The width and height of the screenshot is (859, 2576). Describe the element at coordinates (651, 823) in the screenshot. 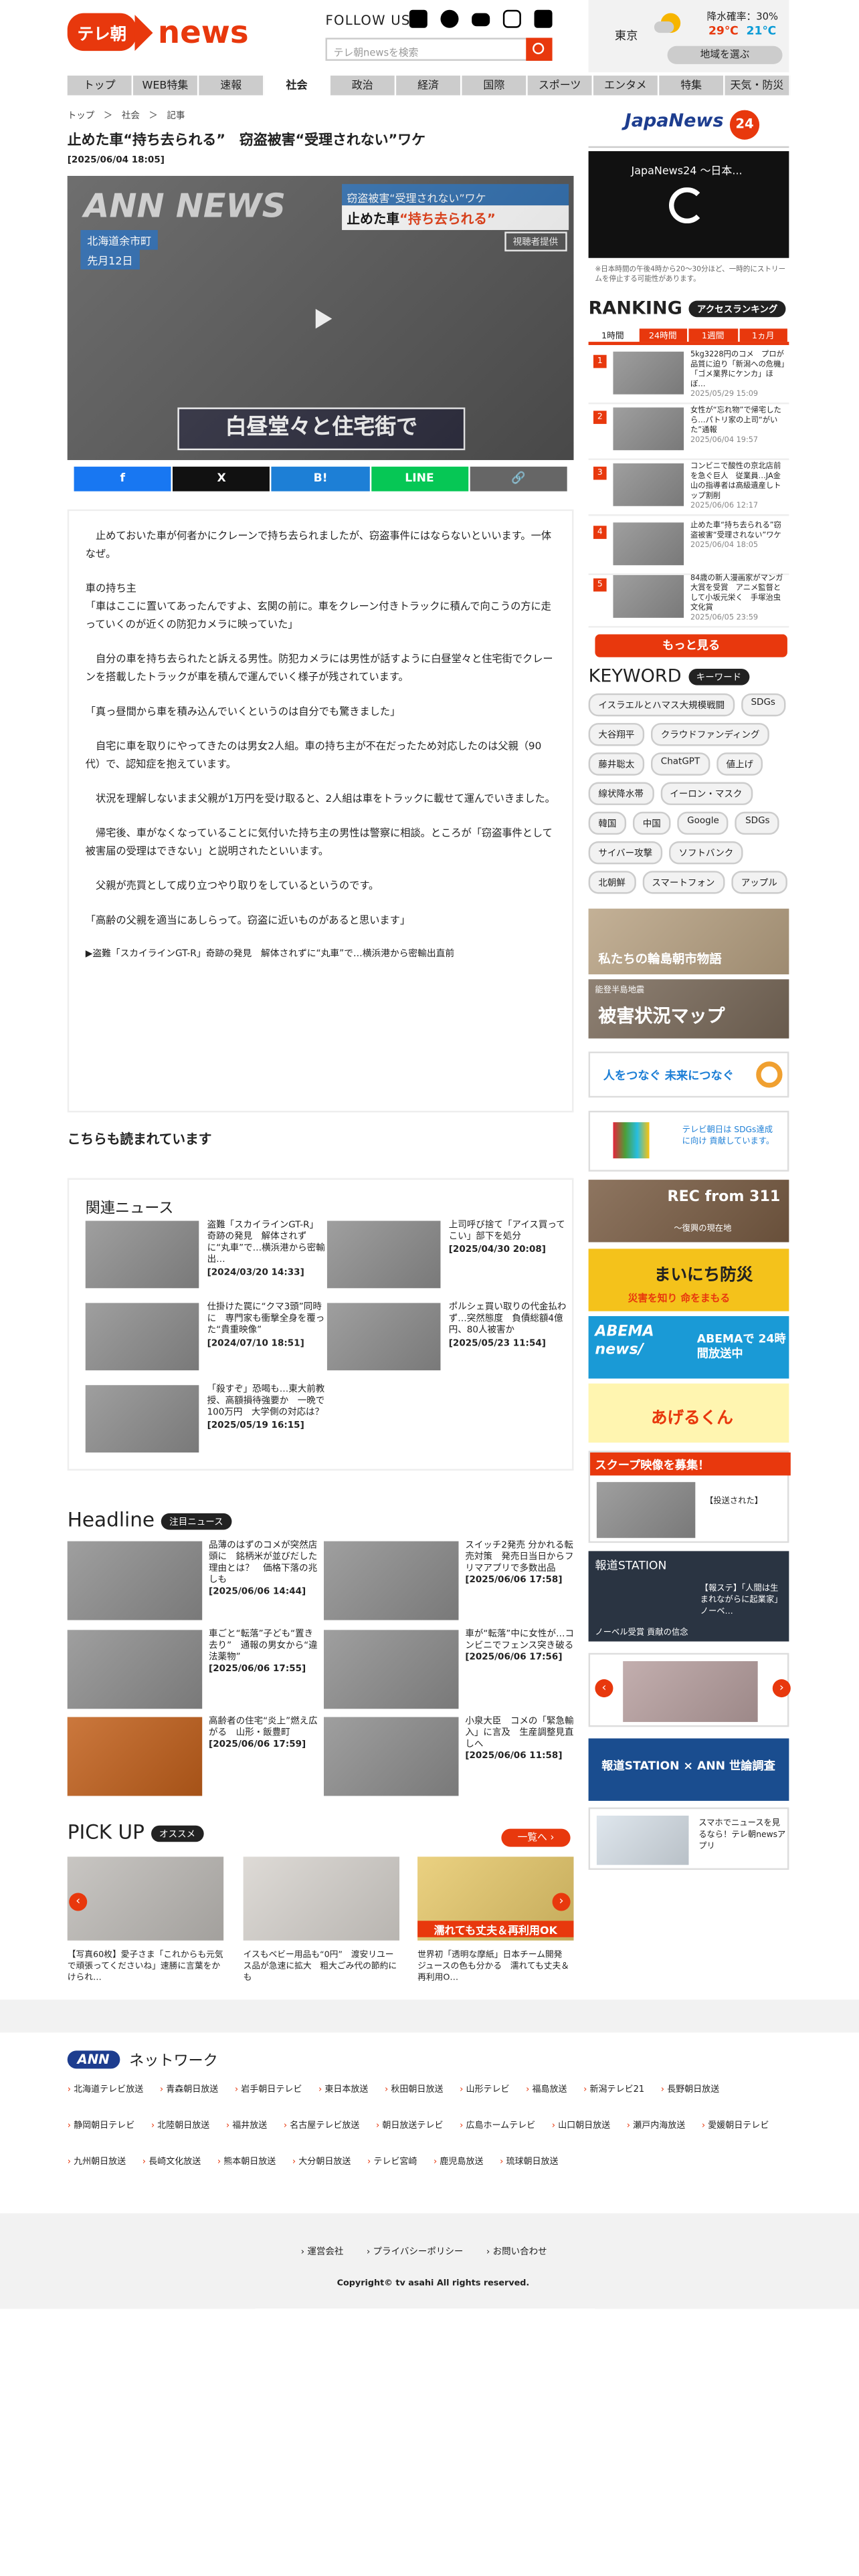

I see `keyword-chip: 中国` at that location.